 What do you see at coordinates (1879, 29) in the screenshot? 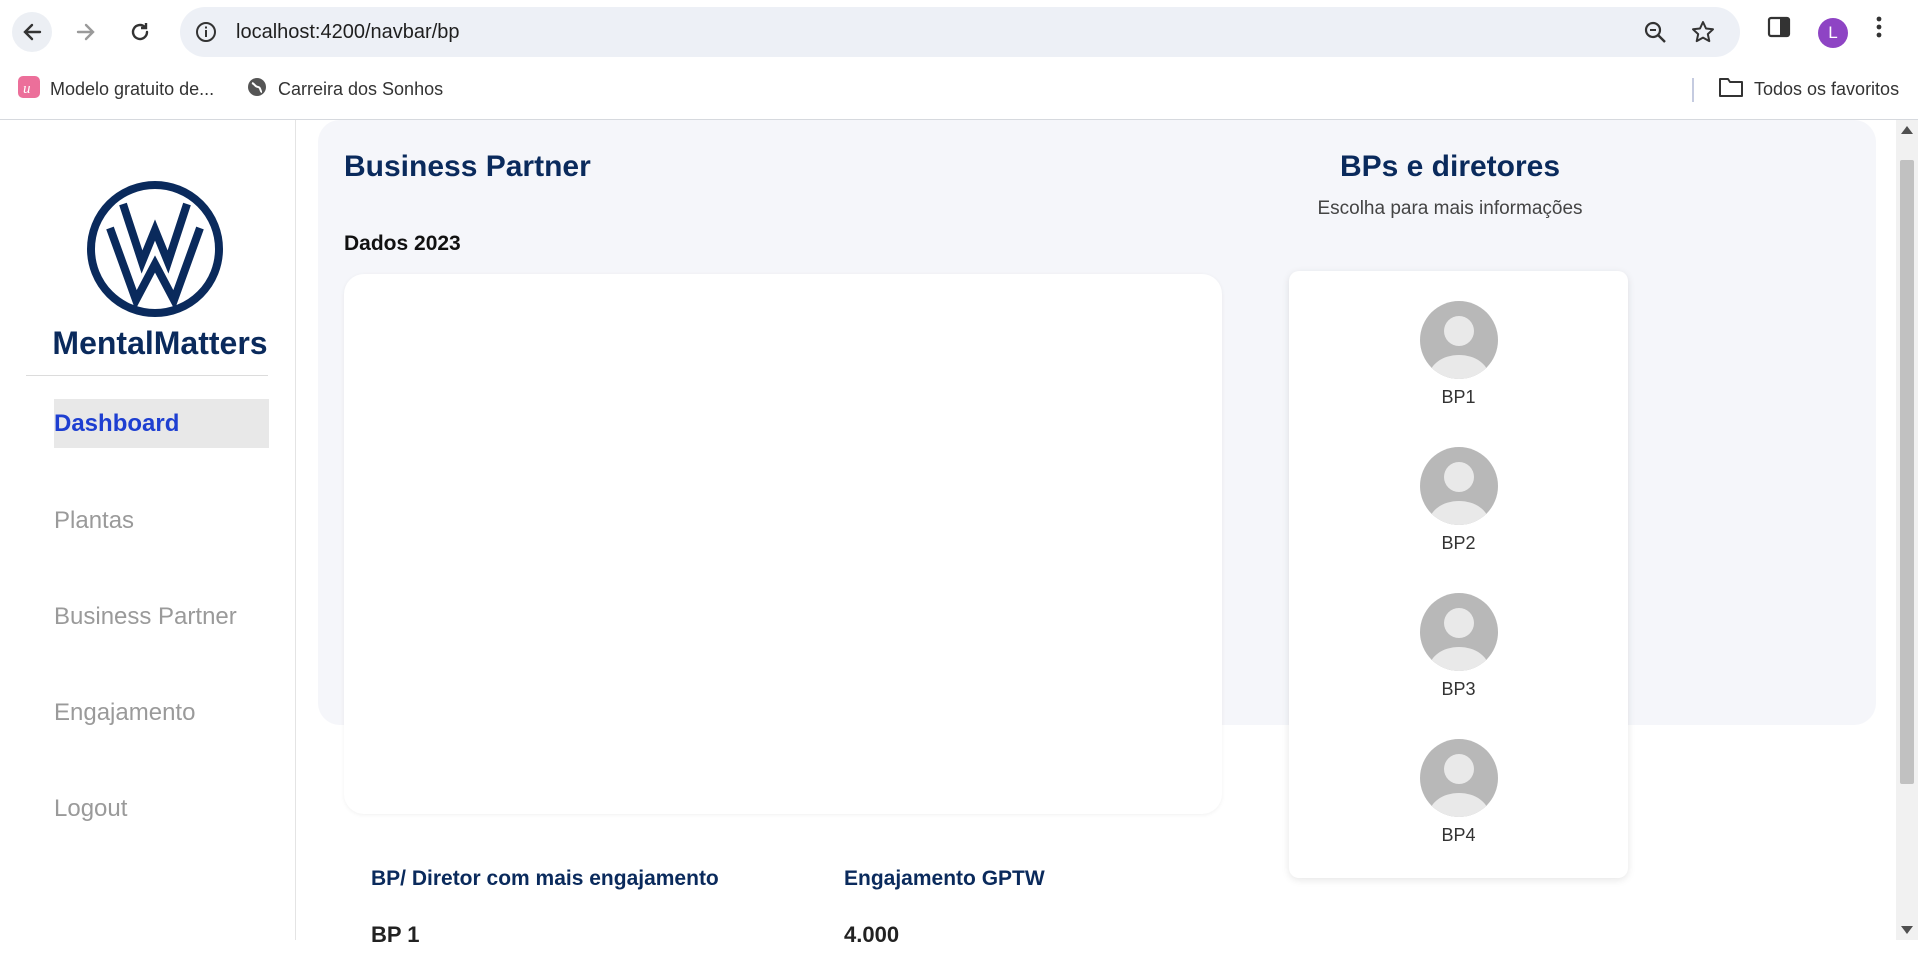
I see `menu-kebab-icon` at bounding box center [1879, 29].